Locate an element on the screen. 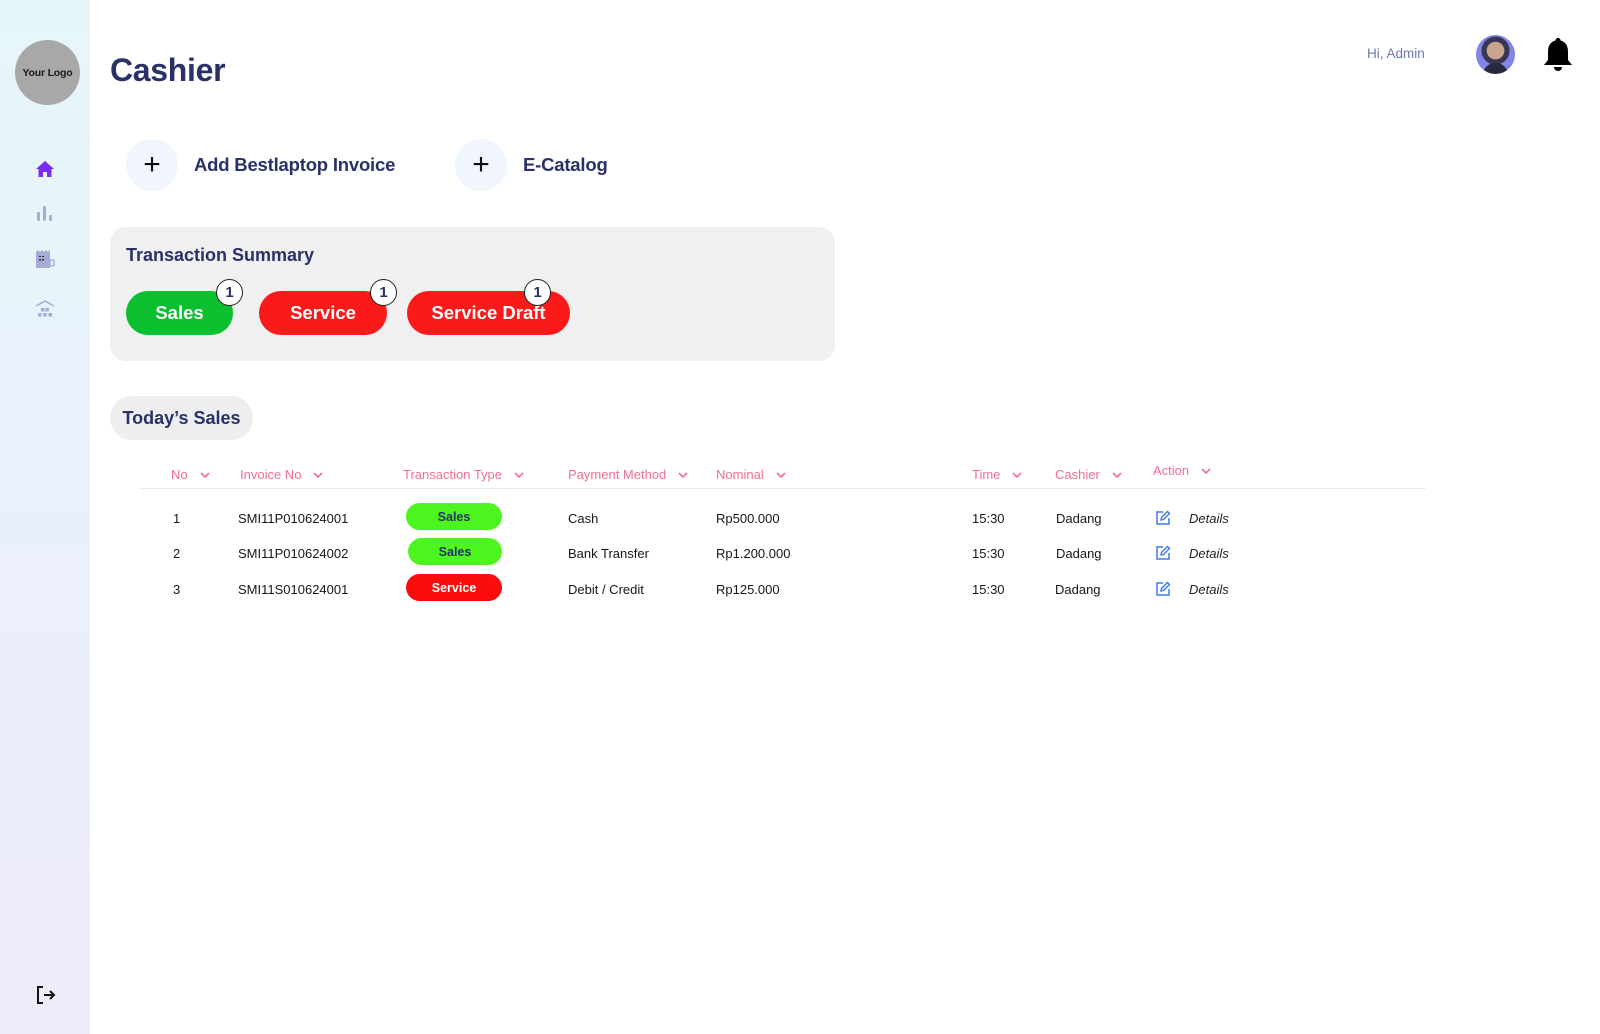 The height and width of the screenshot is (1034, 1600). cash-register-icon is located at coordinates (45, 259).